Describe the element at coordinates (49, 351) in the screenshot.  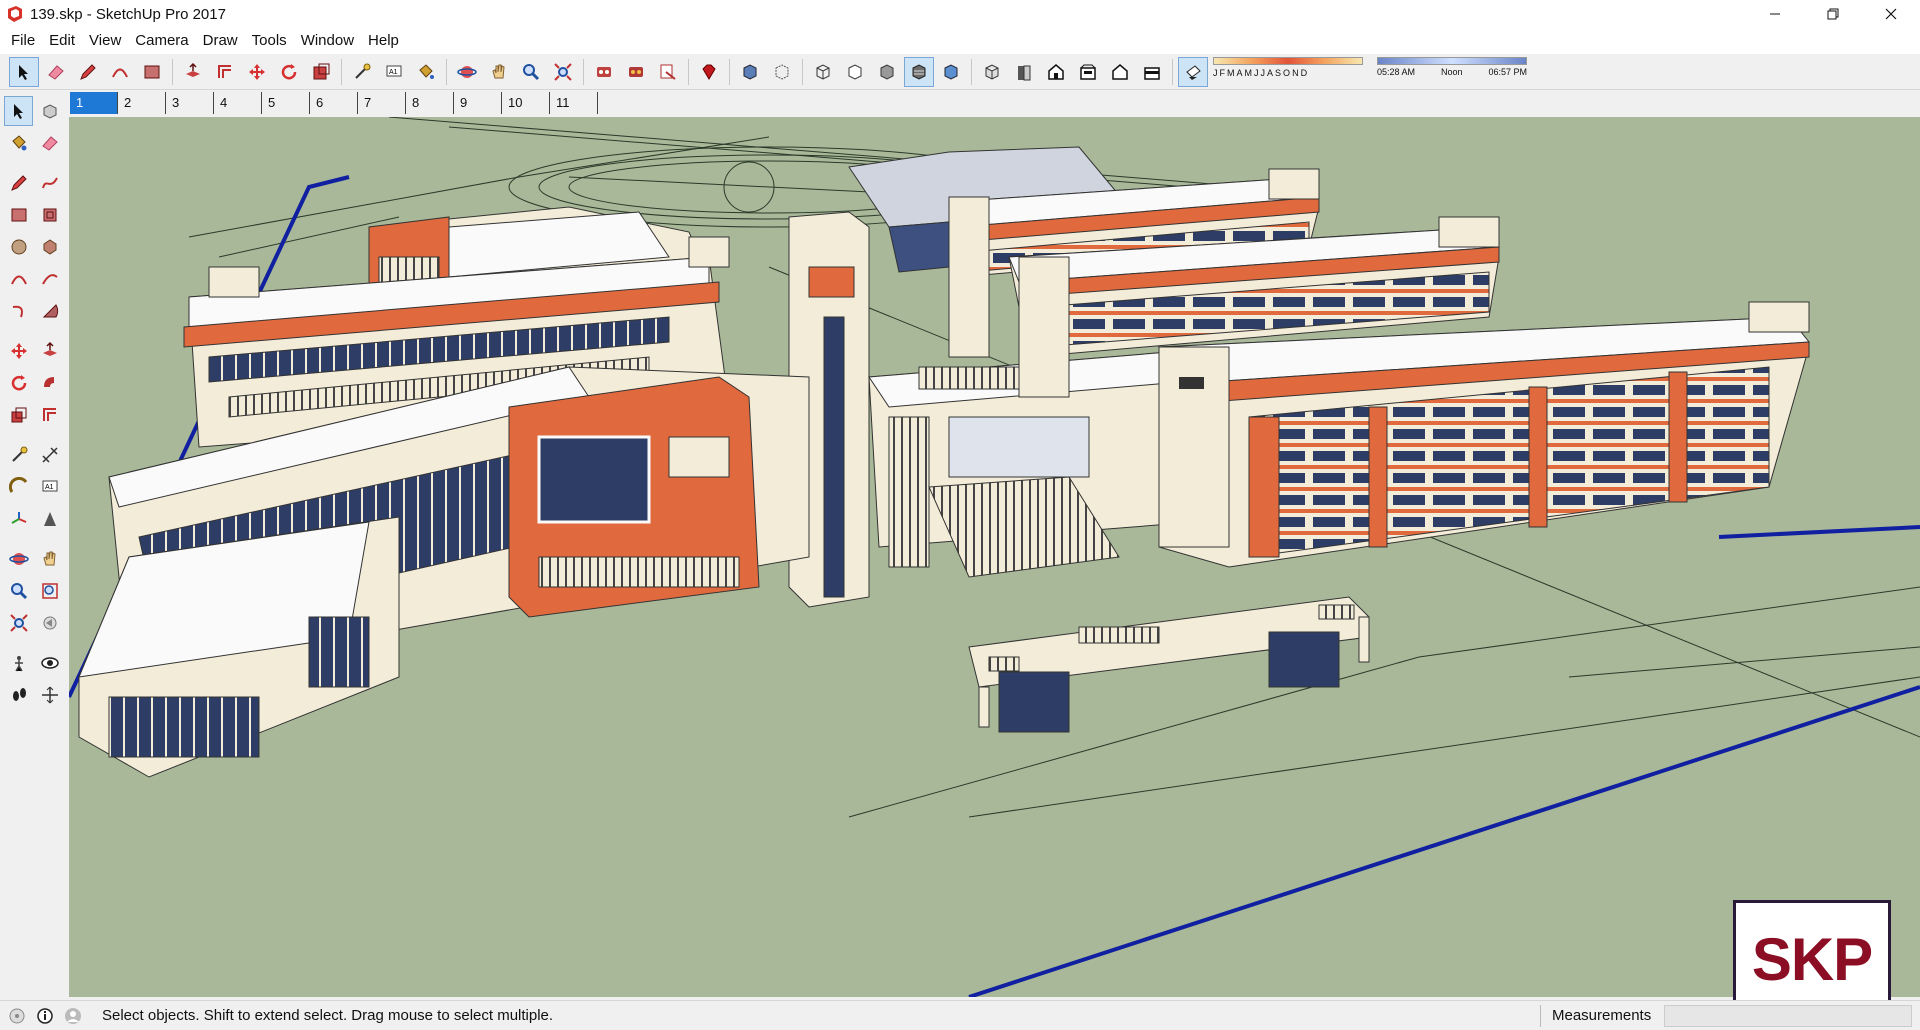
I see `push-pull-tool` at that location.